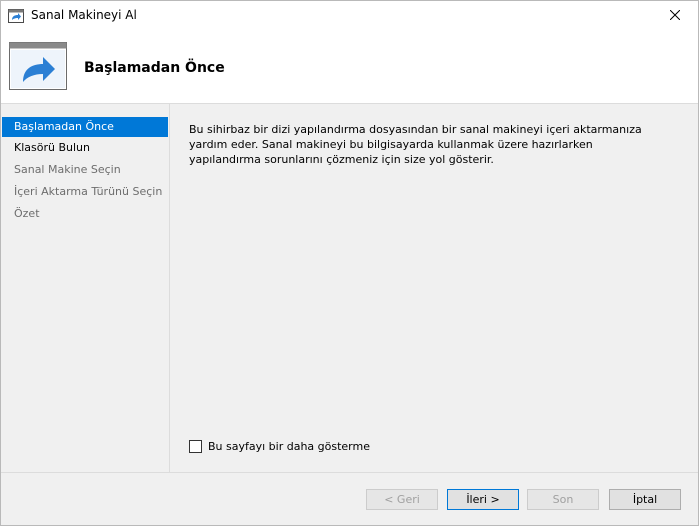  I want to click on wizard-footer: < Geri İleri > Son İptal, so click(349, 498).